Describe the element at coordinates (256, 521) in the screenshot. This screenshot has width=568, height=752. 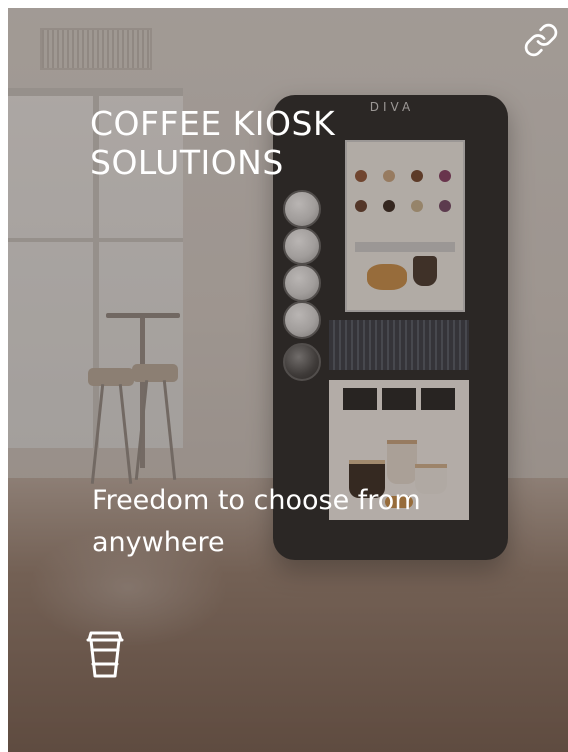
I see `card-subtitle: Freedom to choose from anywhere` at that location.